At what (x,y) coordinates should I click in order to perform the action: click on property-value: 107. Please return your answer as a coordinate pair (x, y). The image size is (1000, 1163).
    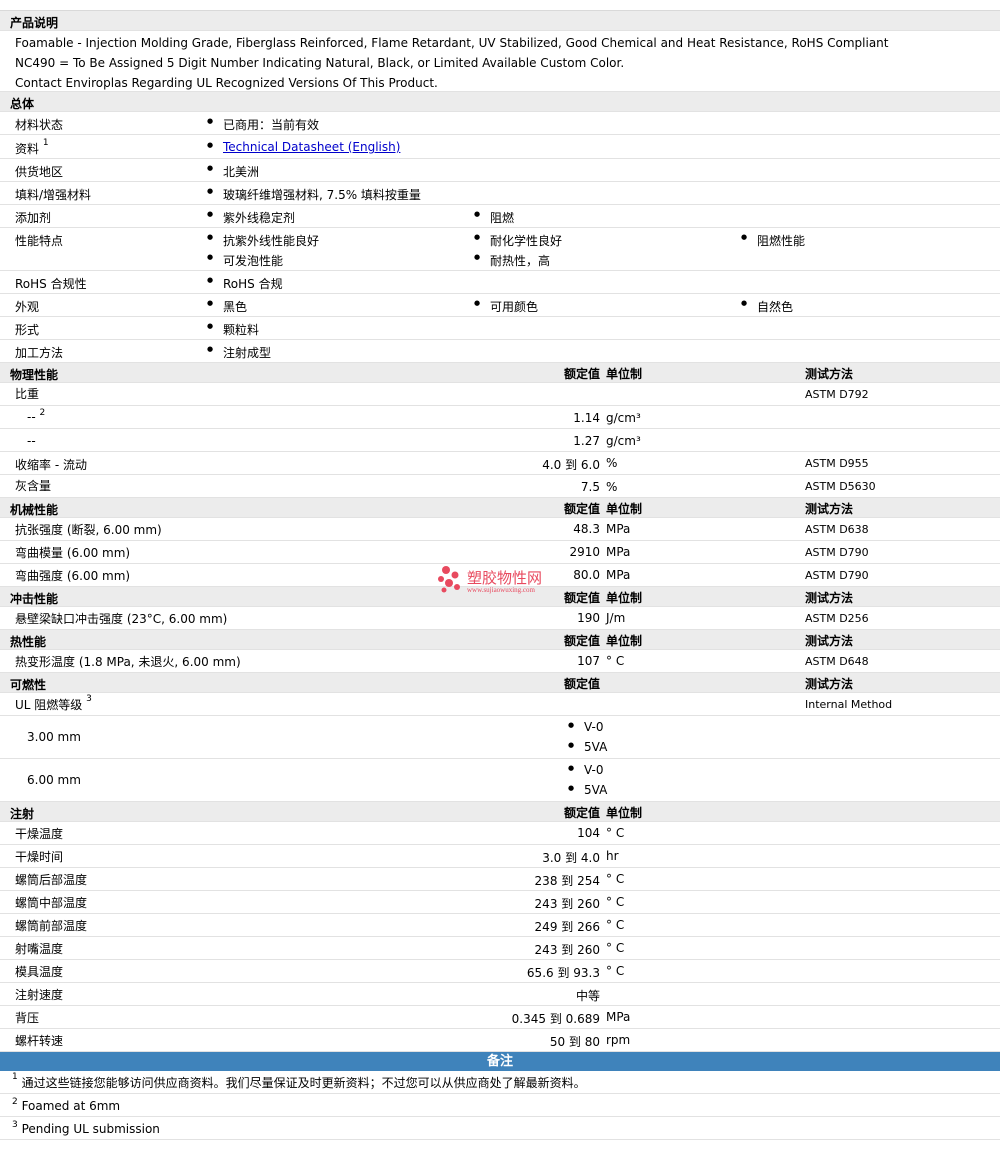
    Looking at the image, I should click on (588, 661).